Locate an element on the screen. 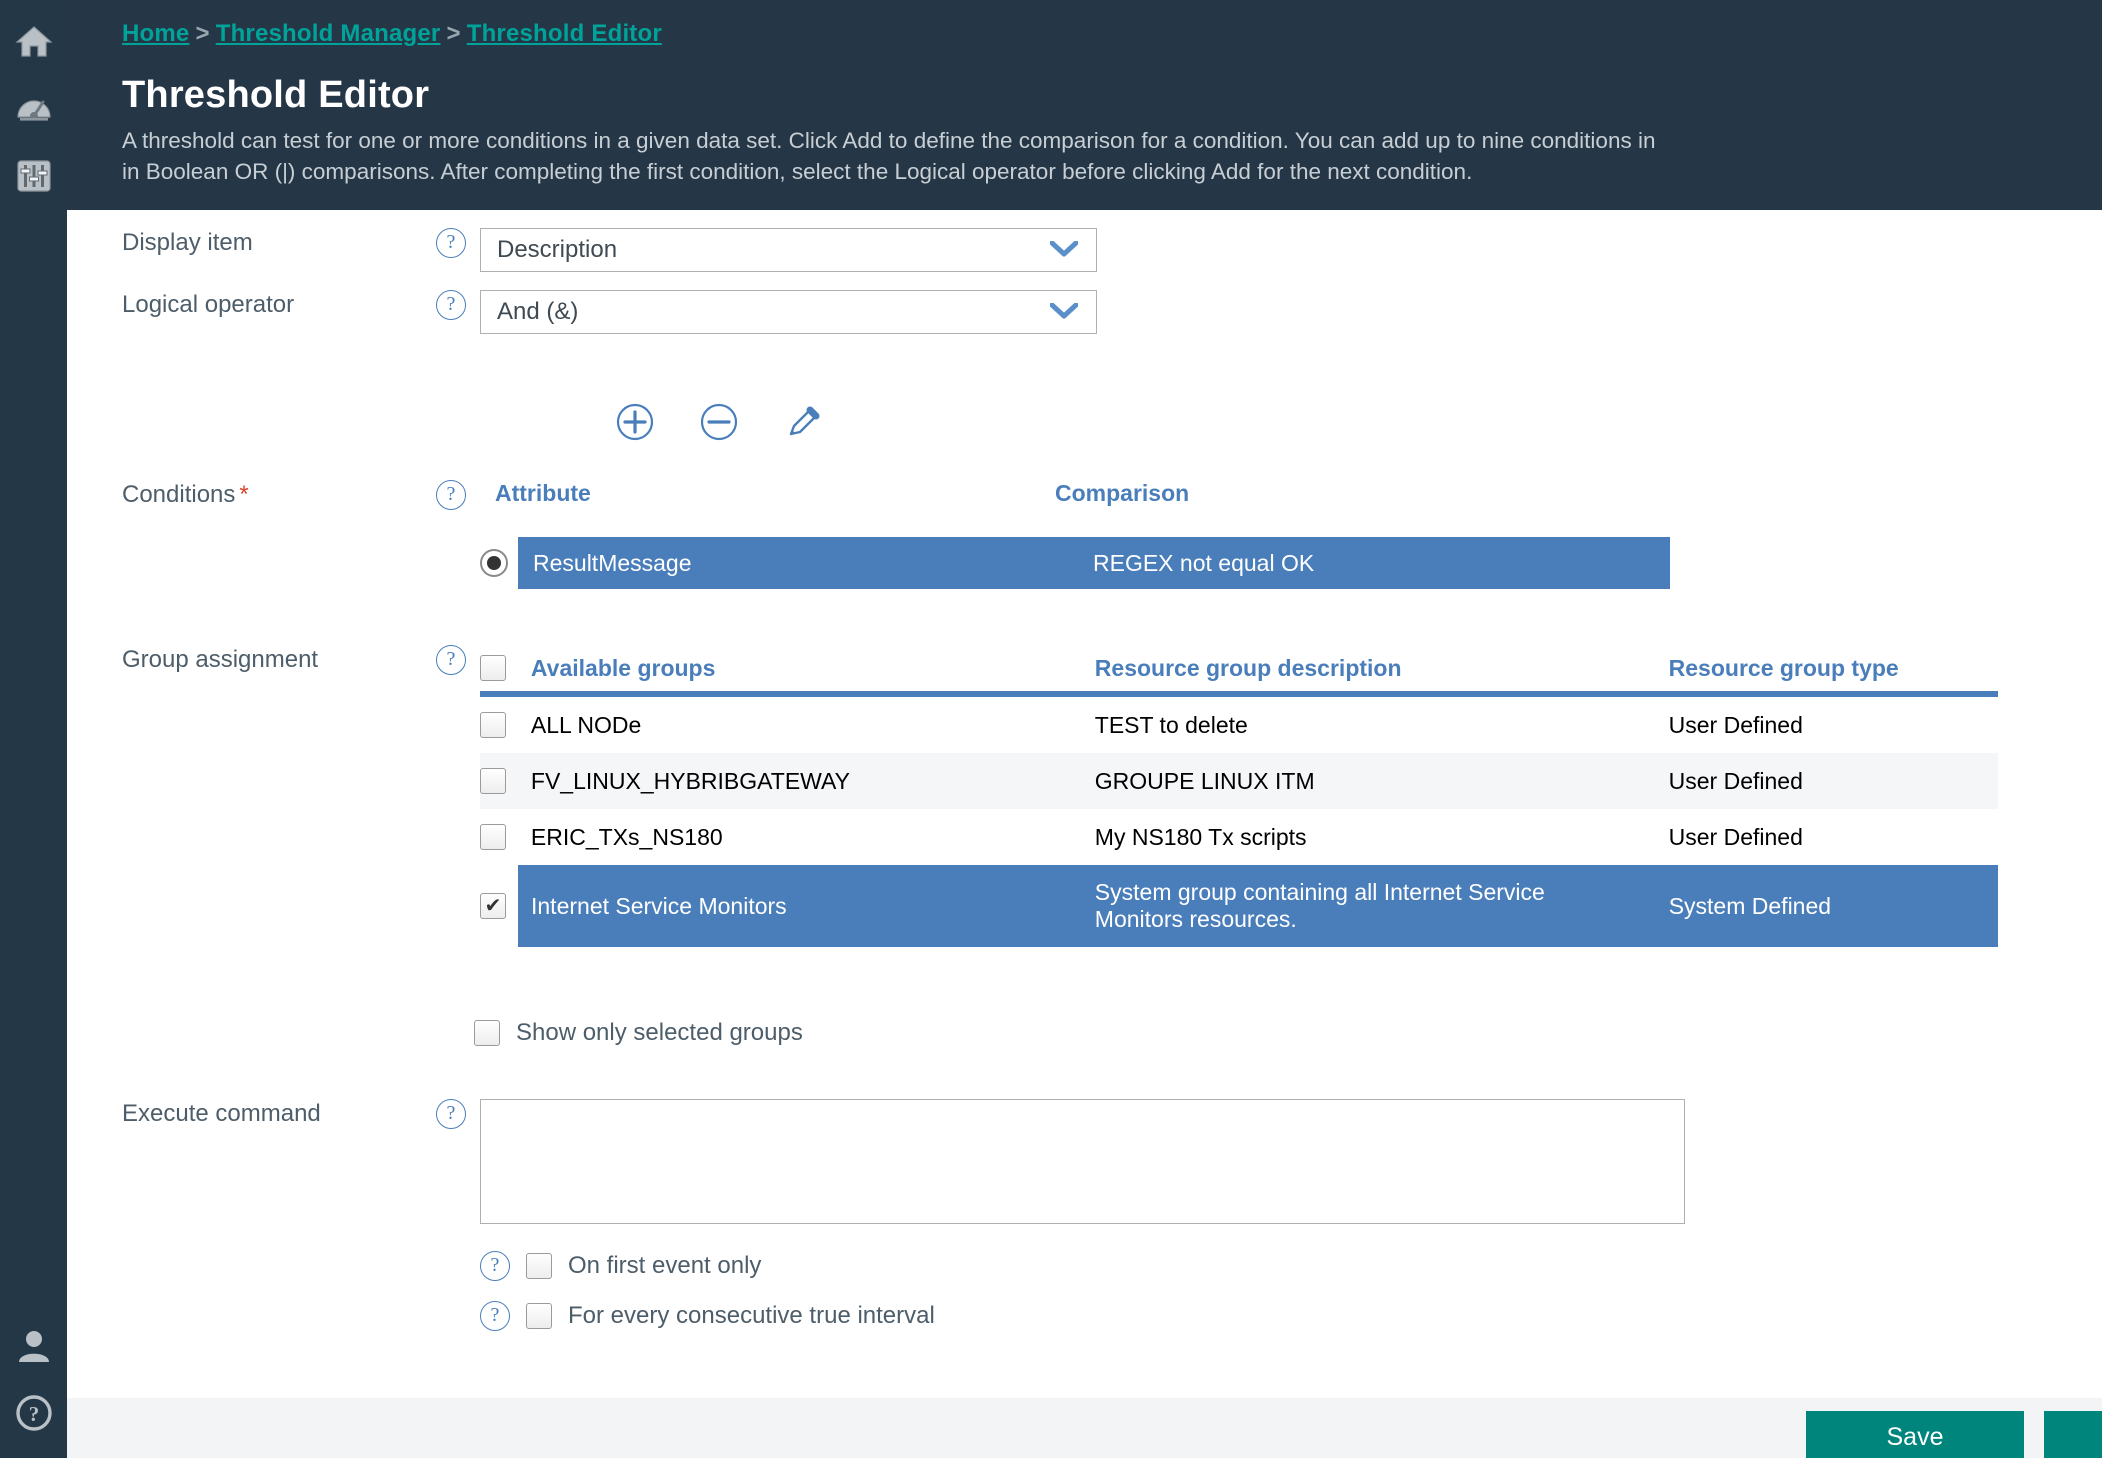 The image size is (2102, 1458). group-name: FV_LINUX_HYBRIBGATEWAY is located at coordinates (690, 780).